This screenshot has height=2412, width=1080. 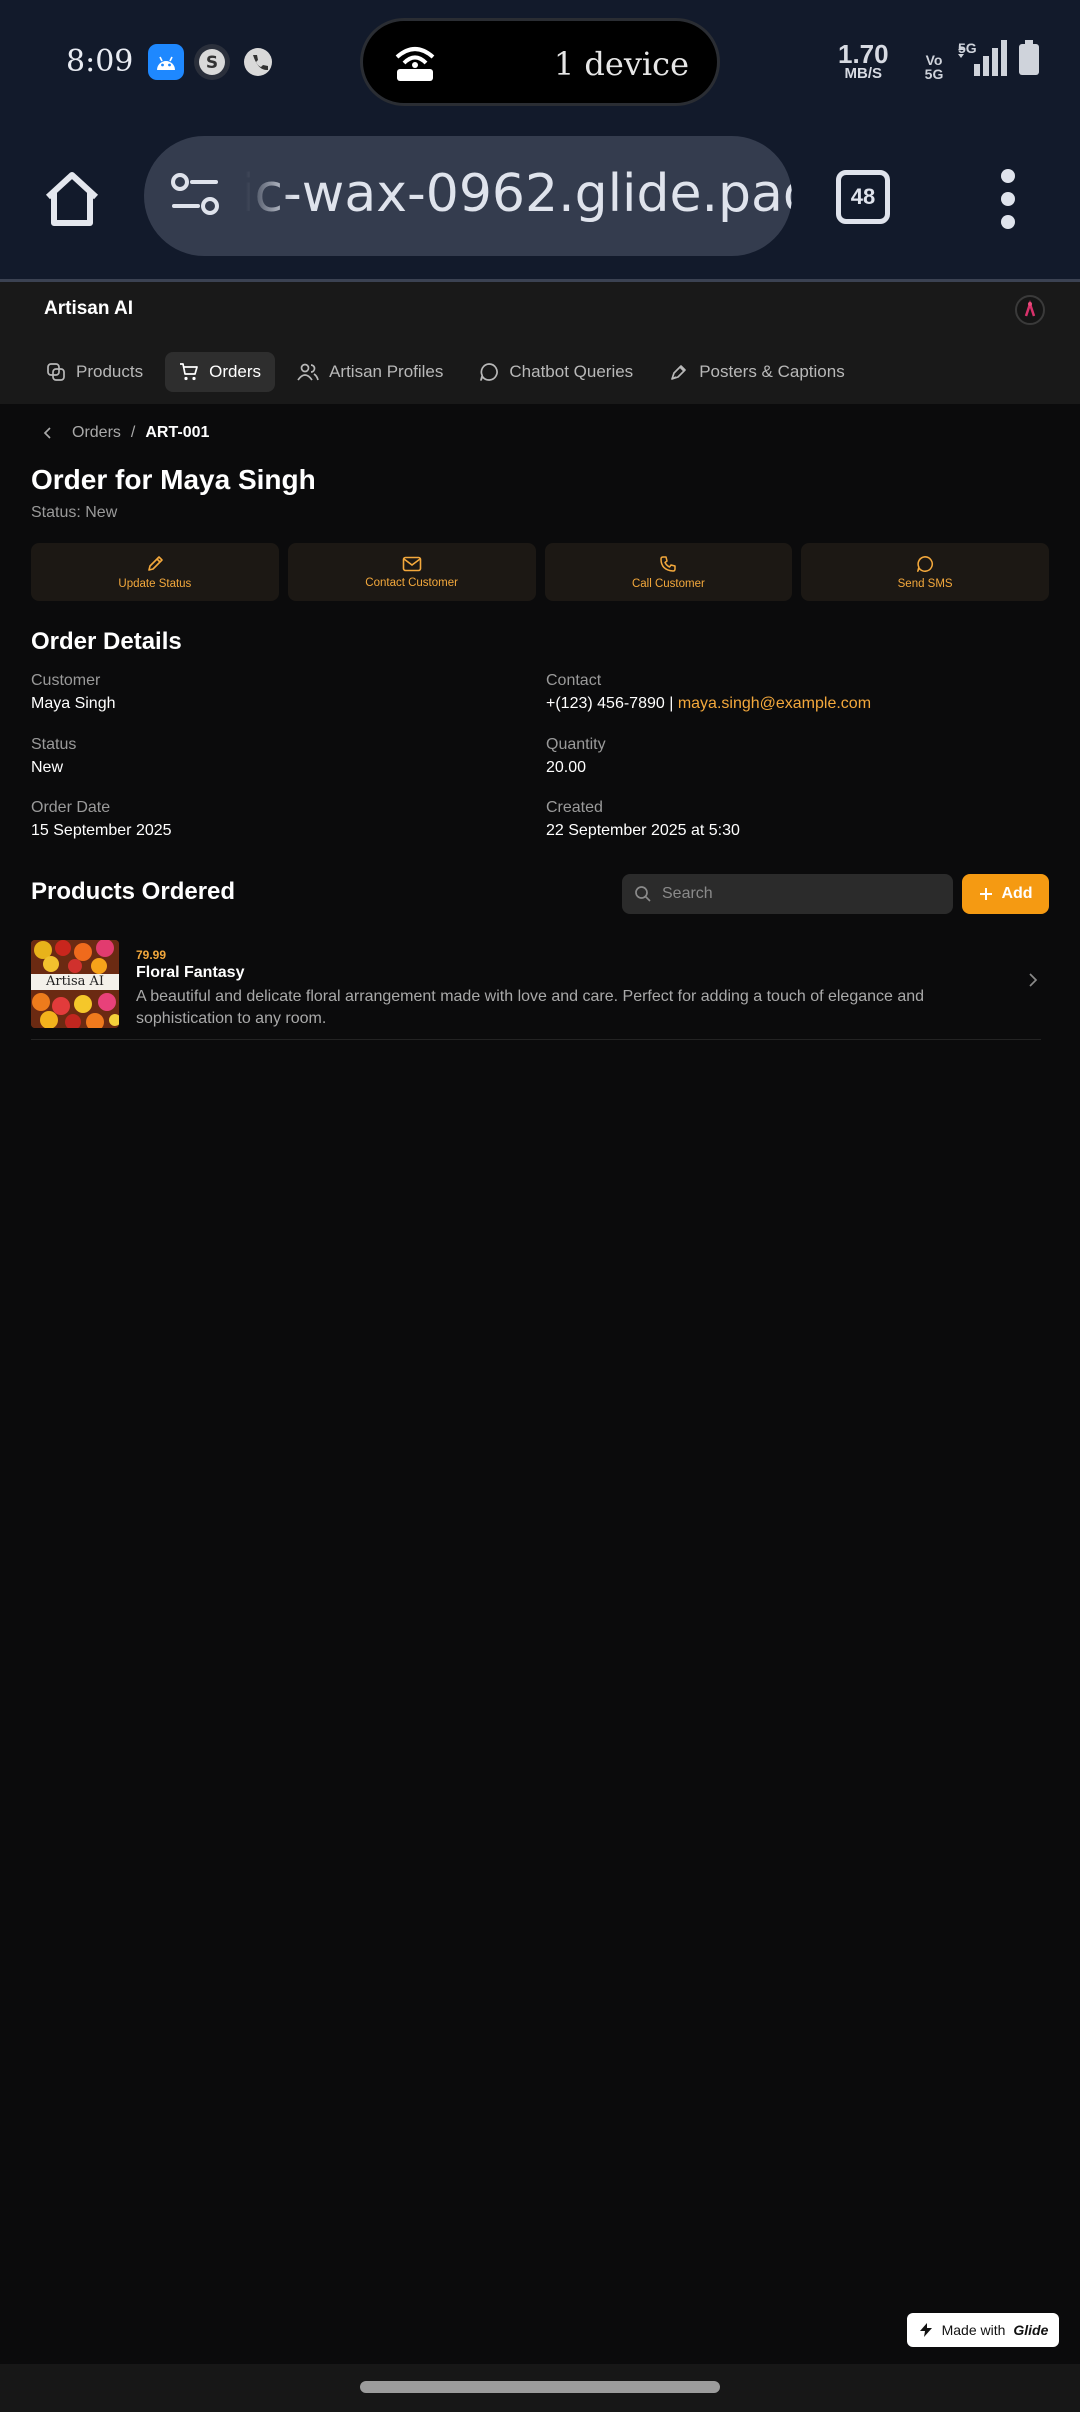 I want to click on cart-icon, so click(x=189, y=372).